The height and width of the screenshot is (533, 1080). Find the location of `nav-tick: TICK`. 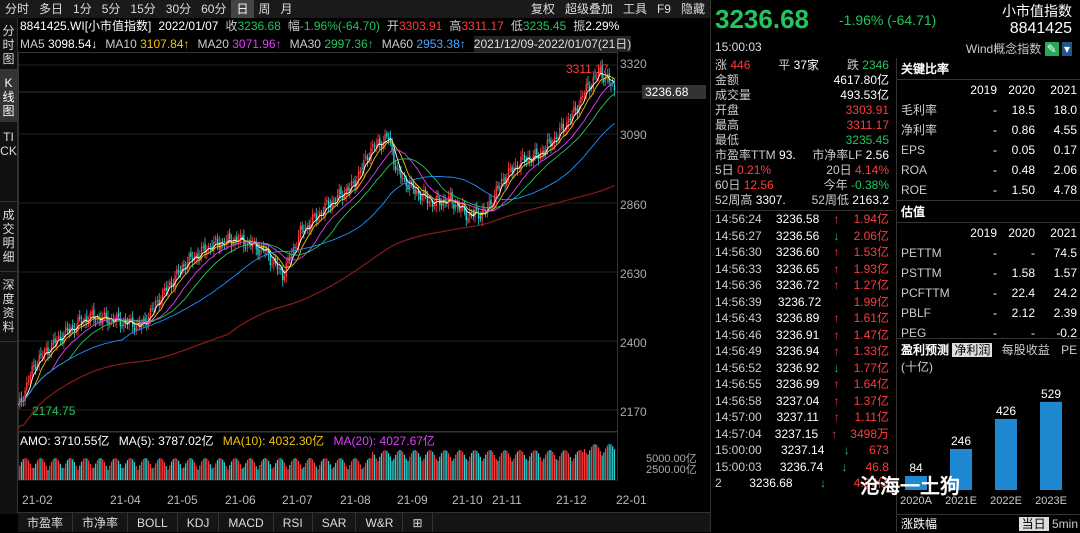

nav-tick: TICK is located at coordinates (8, 162).